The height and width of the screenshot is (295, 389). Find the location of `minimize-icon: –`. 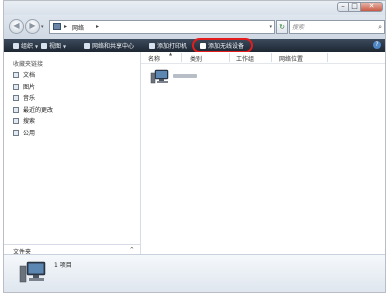

minimize-icon: – is located at coordinates (343, 6).